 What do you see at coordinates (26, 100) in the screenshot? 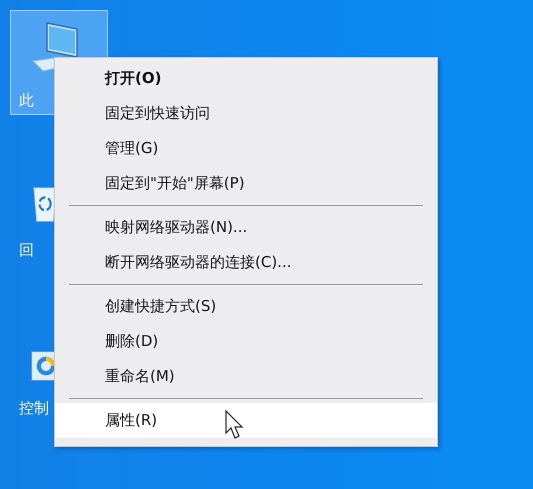
I see `icon-label: 此` at bounding box center [26, 100].